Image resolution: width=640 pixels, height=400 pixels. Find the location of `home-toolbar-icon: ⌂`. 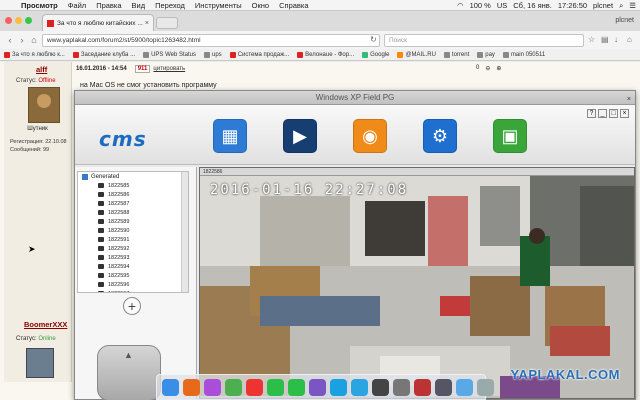

home-toolbar-icon: ⌂ is located at coordinates (632, 40).